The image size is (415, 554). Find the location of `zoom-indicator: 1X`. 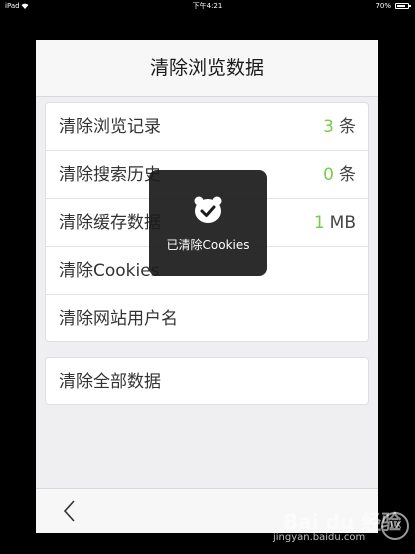

zoom-indicator: 1X is located at coordinates (395, 526).